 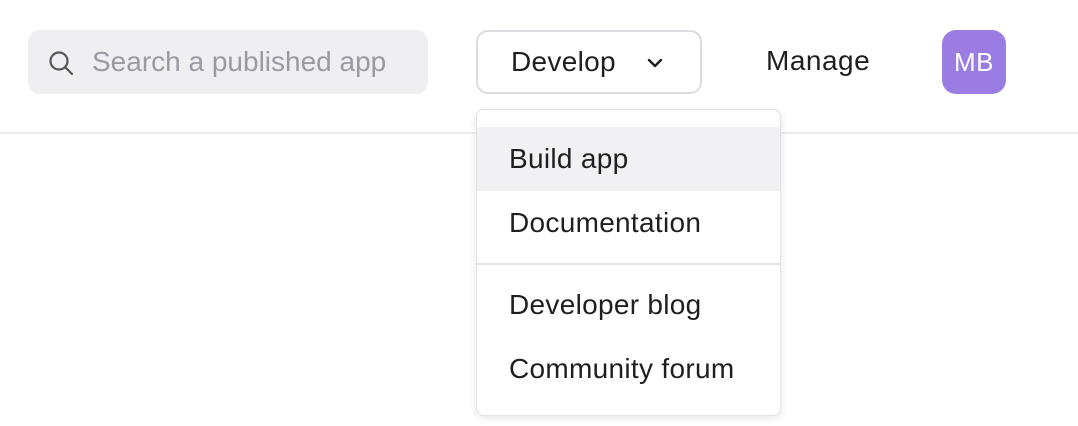 I want to click on menu-item-developer-blog: Developer blog, so click(x=628, y=305).